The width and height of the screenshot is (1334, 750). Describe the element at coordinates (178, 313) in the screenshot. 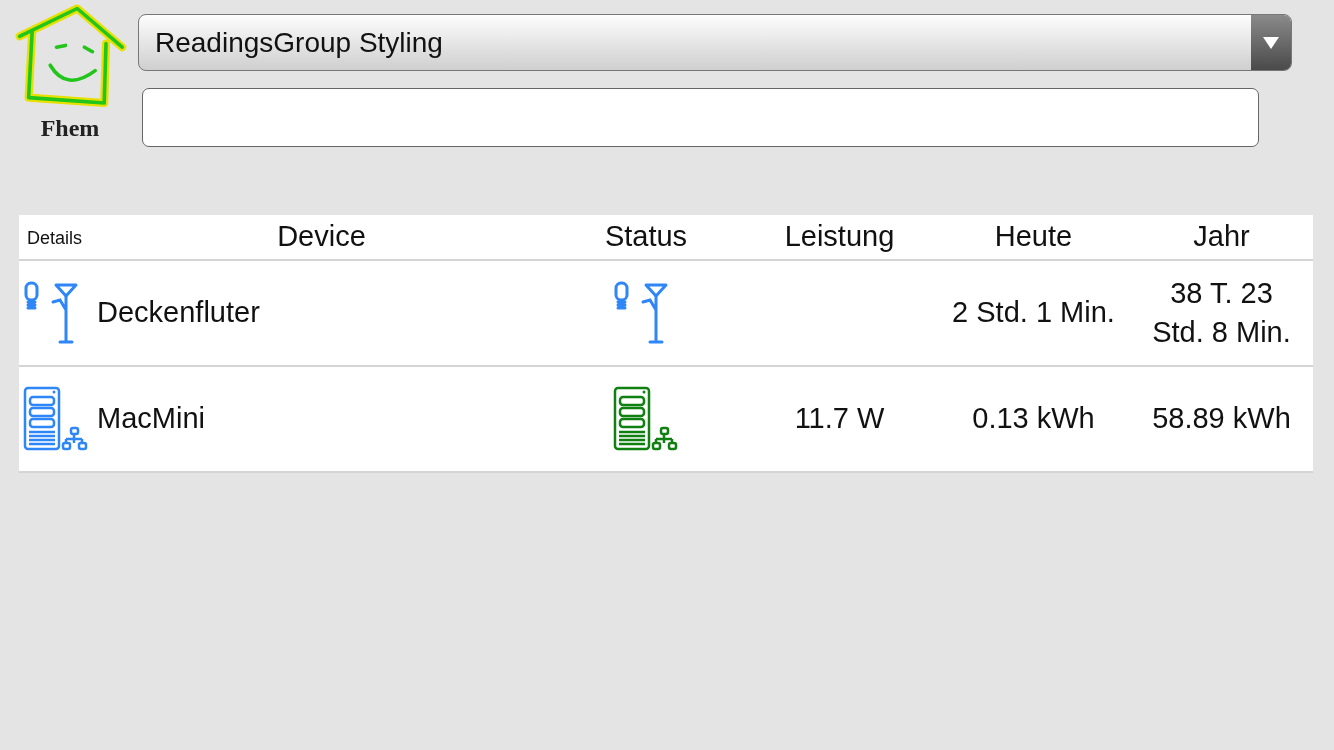

I see `device-name-link: Deckenfluter` at that location.